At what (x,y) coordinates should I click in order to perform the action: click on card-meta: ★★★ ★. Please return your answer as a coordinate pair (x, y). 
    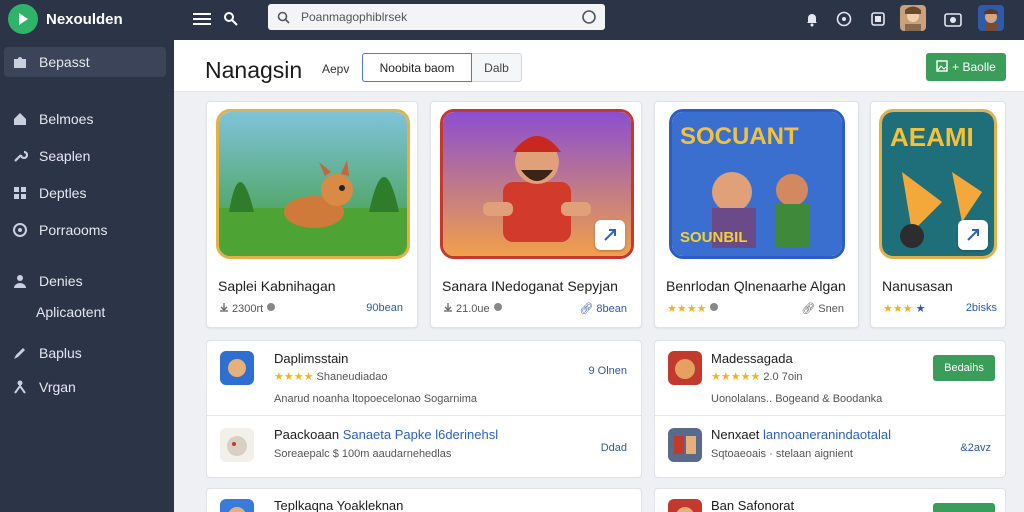
    Looking at the image, I should click on (904, 308).